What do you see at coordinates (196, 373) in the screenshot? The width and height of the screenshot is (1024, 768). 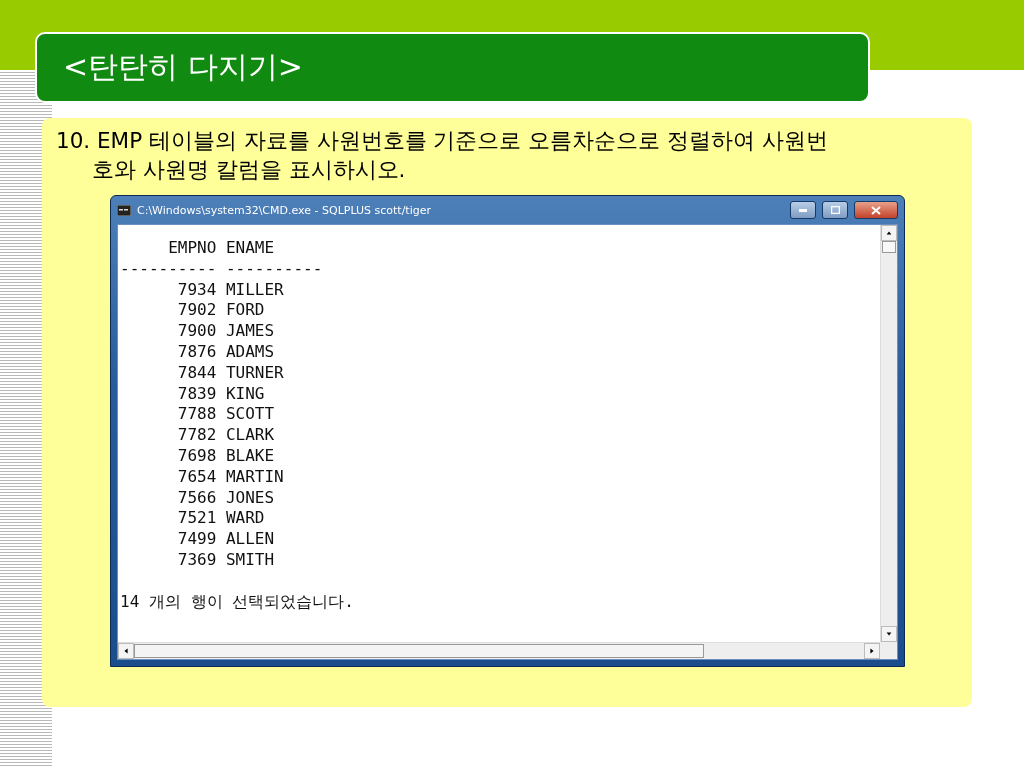 I see `empno-value: 7844` at bounding box center [196, 373].